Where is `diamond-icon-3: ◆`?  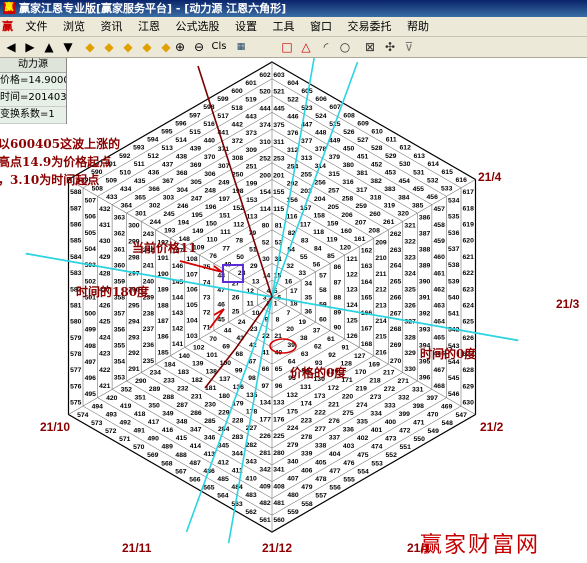 diamond-icon-3: ◆ is located at coordinates (128, 47).